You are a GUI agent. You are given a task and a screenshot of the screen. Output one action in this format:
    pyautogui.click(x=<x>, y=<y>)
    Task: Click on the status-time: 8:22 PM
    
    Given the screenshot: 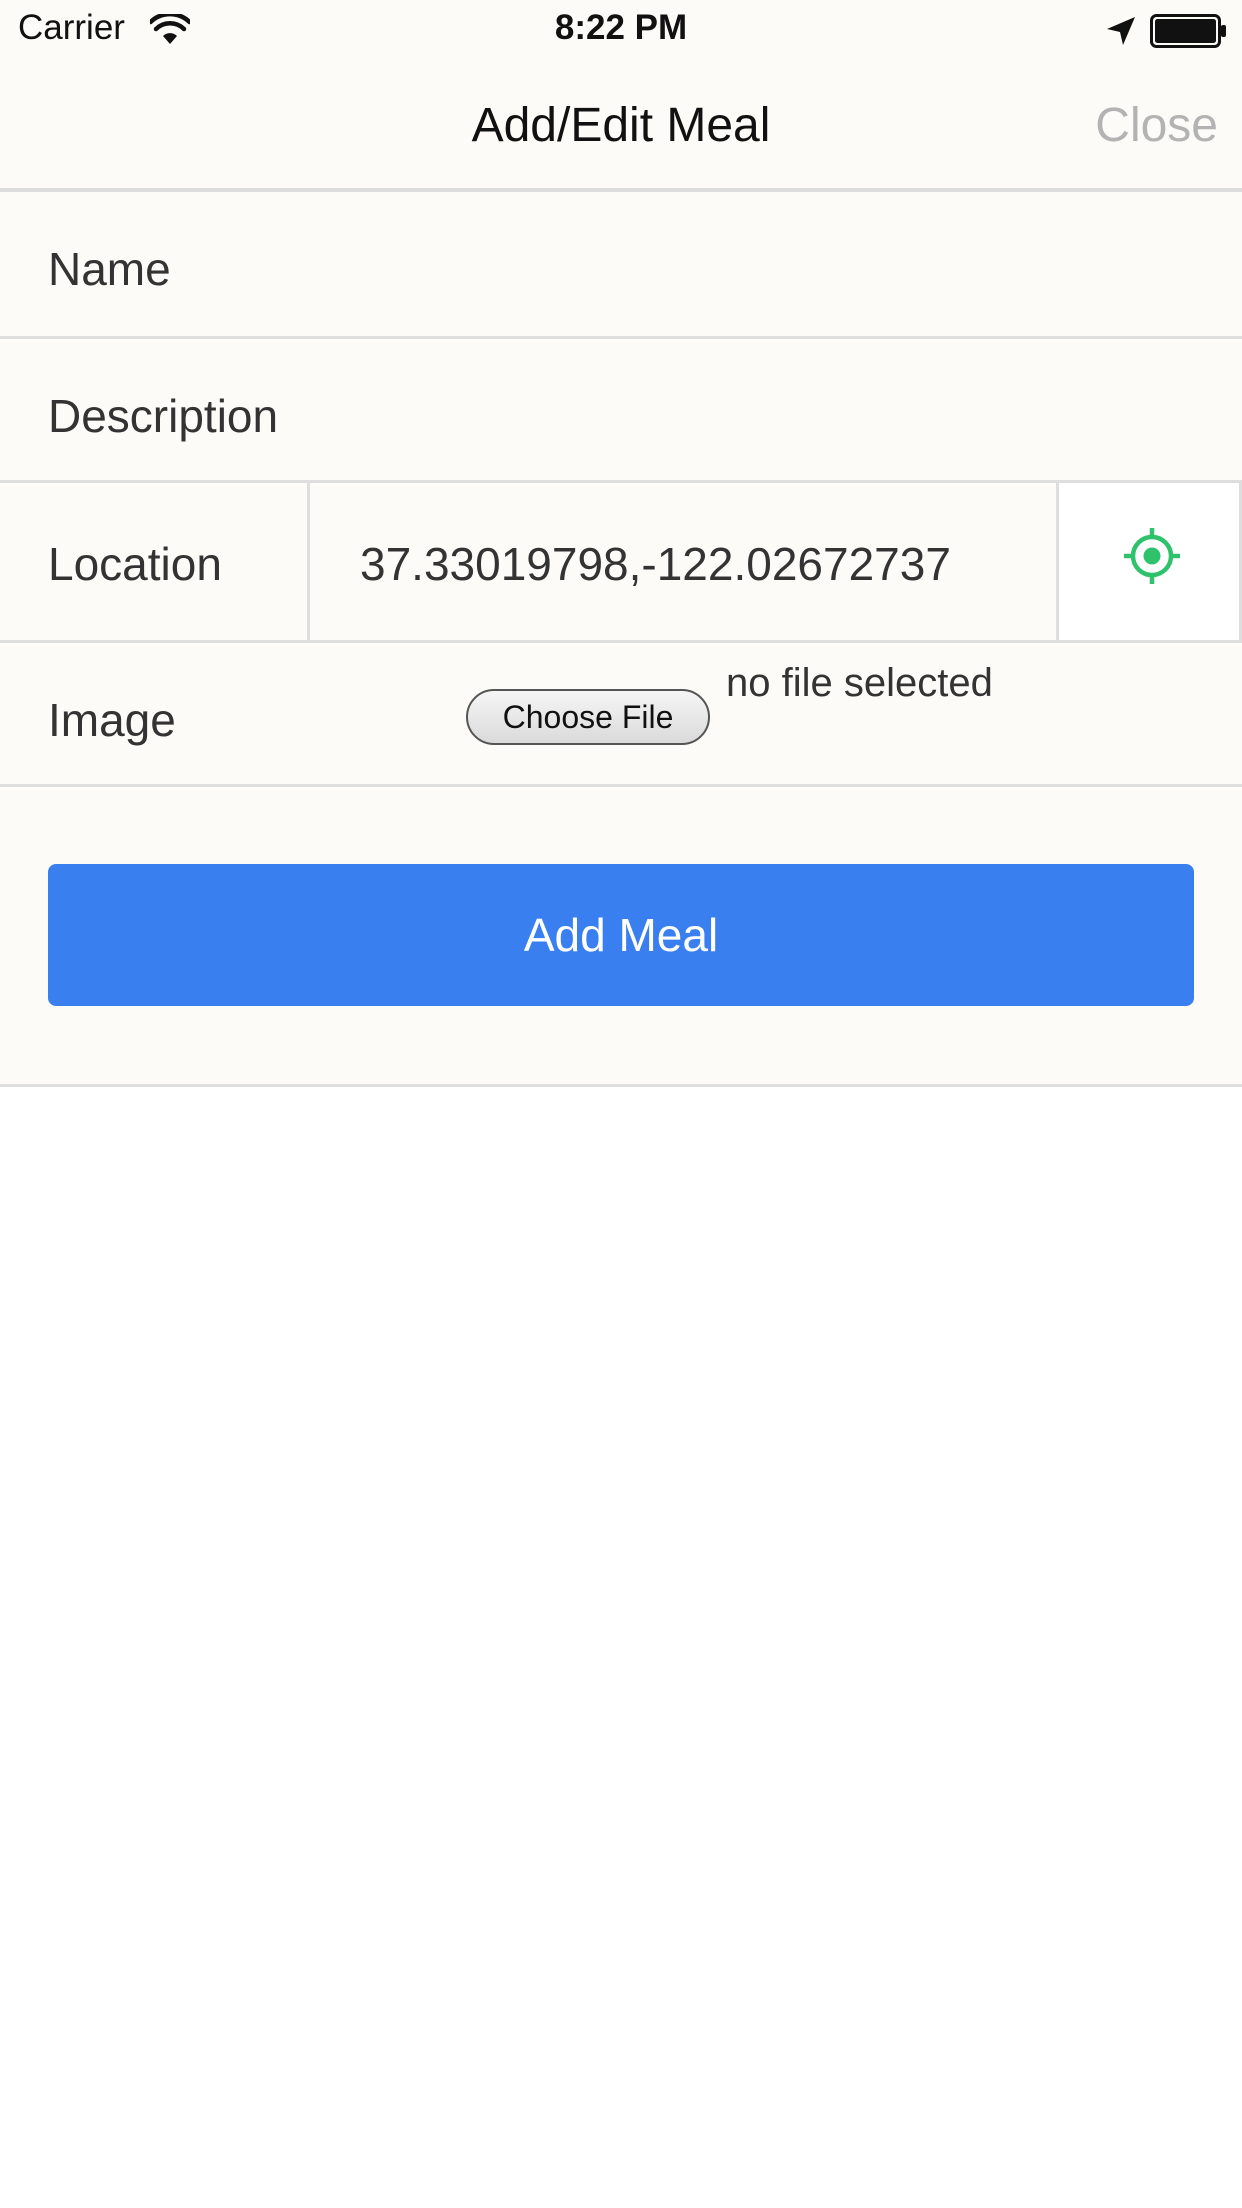 What is the action you would take?
    pyautogui.click(x=621, y=27)
    